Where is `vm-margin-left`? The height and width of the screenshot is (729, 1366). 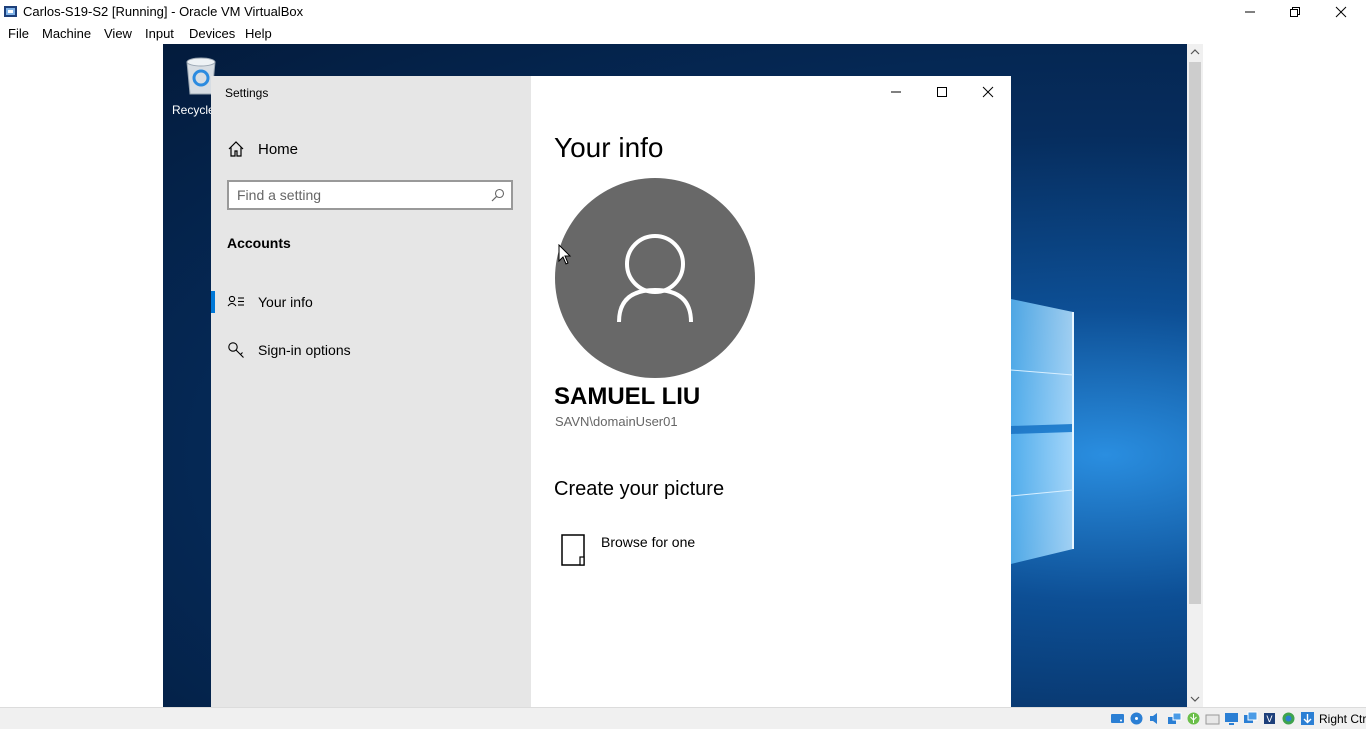 vm-margin-left is located at coordinates (81, 375).